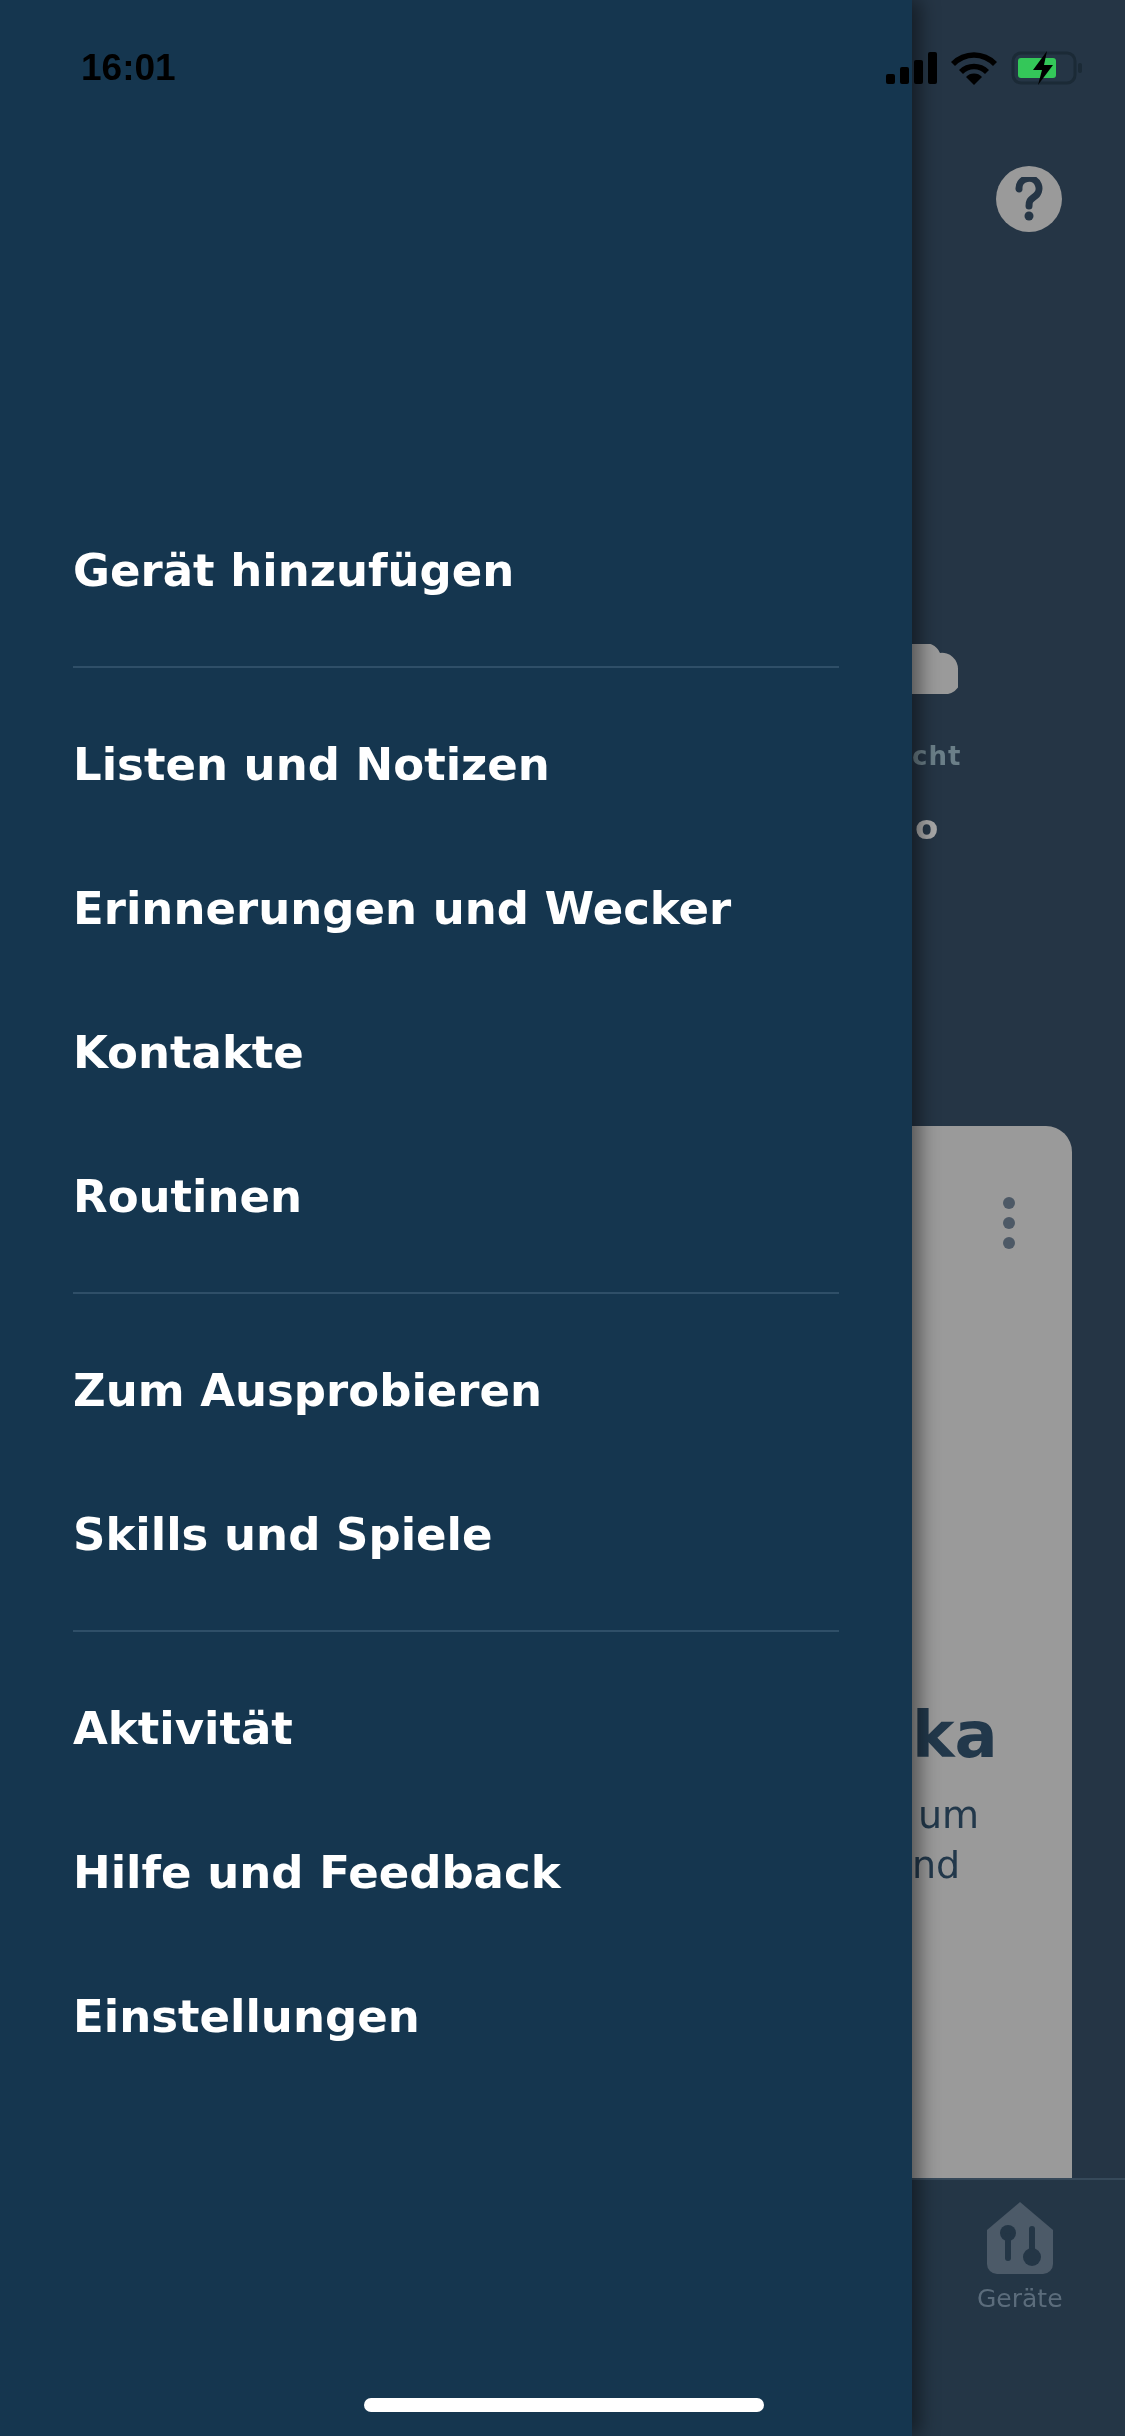 This screenshot has height=2436, width=1125. What do you see at coordinates (937, 756) in the screenshot?
I see `weather-label: cht` at bounding box center [937, 756].